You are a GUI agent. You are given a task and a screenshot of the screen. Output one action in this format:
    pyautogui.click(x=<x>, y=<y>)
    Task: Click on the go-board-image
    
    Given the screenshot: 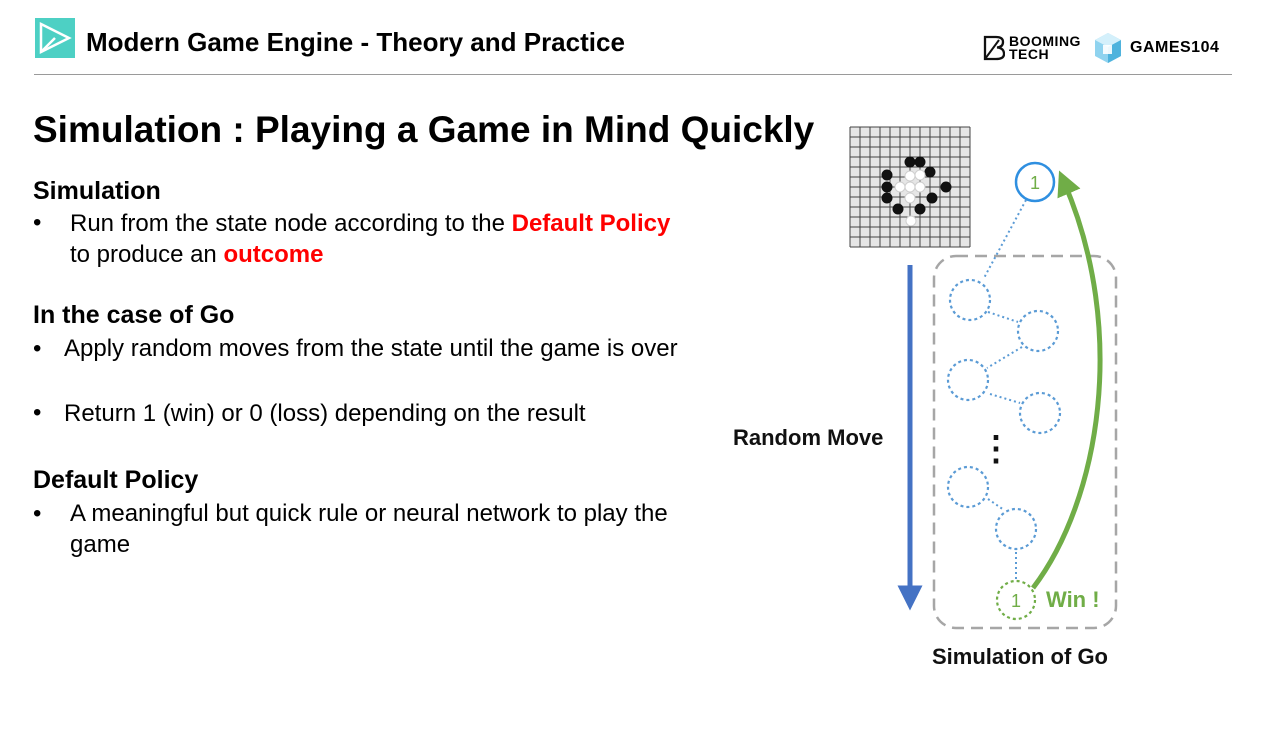 What is the action you would take?
    pyautogui.click(x=910, y=187)
    